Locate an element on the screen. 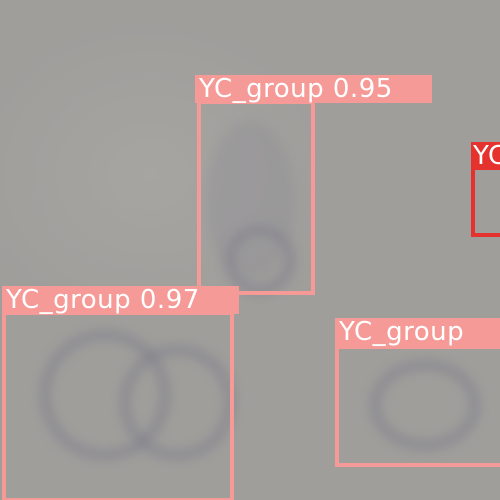 Image resolution: width=500 pixels, height=500 pixels. detection-label-3: YC_group is located at coordinates (417, 332).